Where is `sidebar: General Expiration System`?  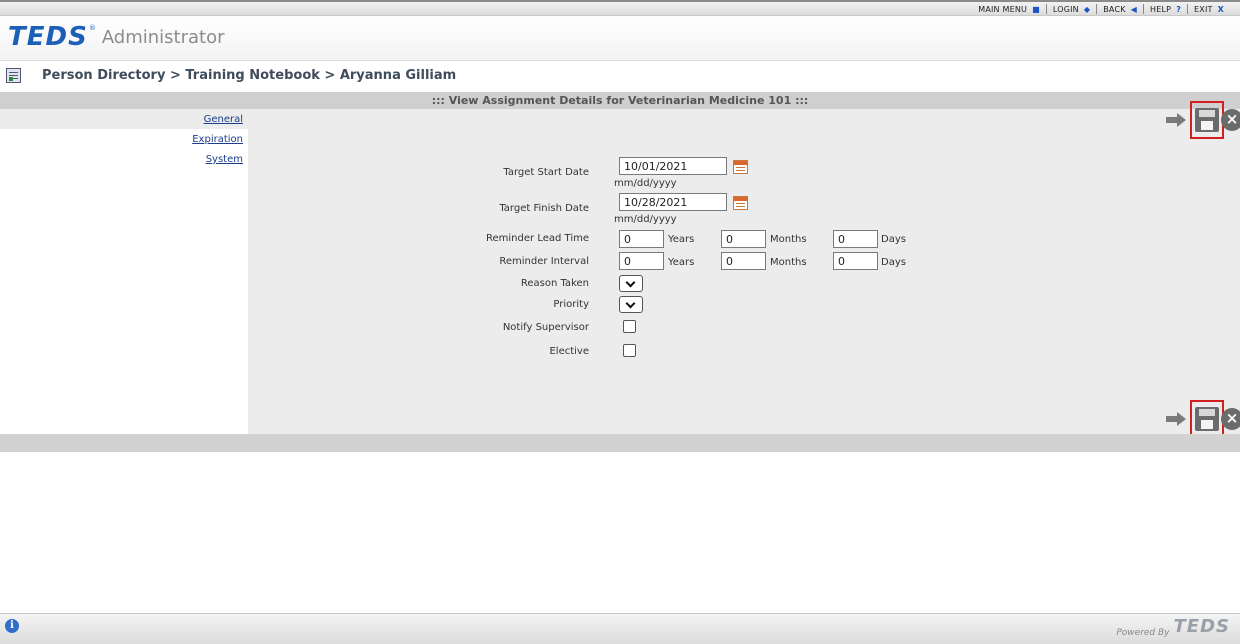
sidebar: General Expiration System is located at coordinates (124, 271).